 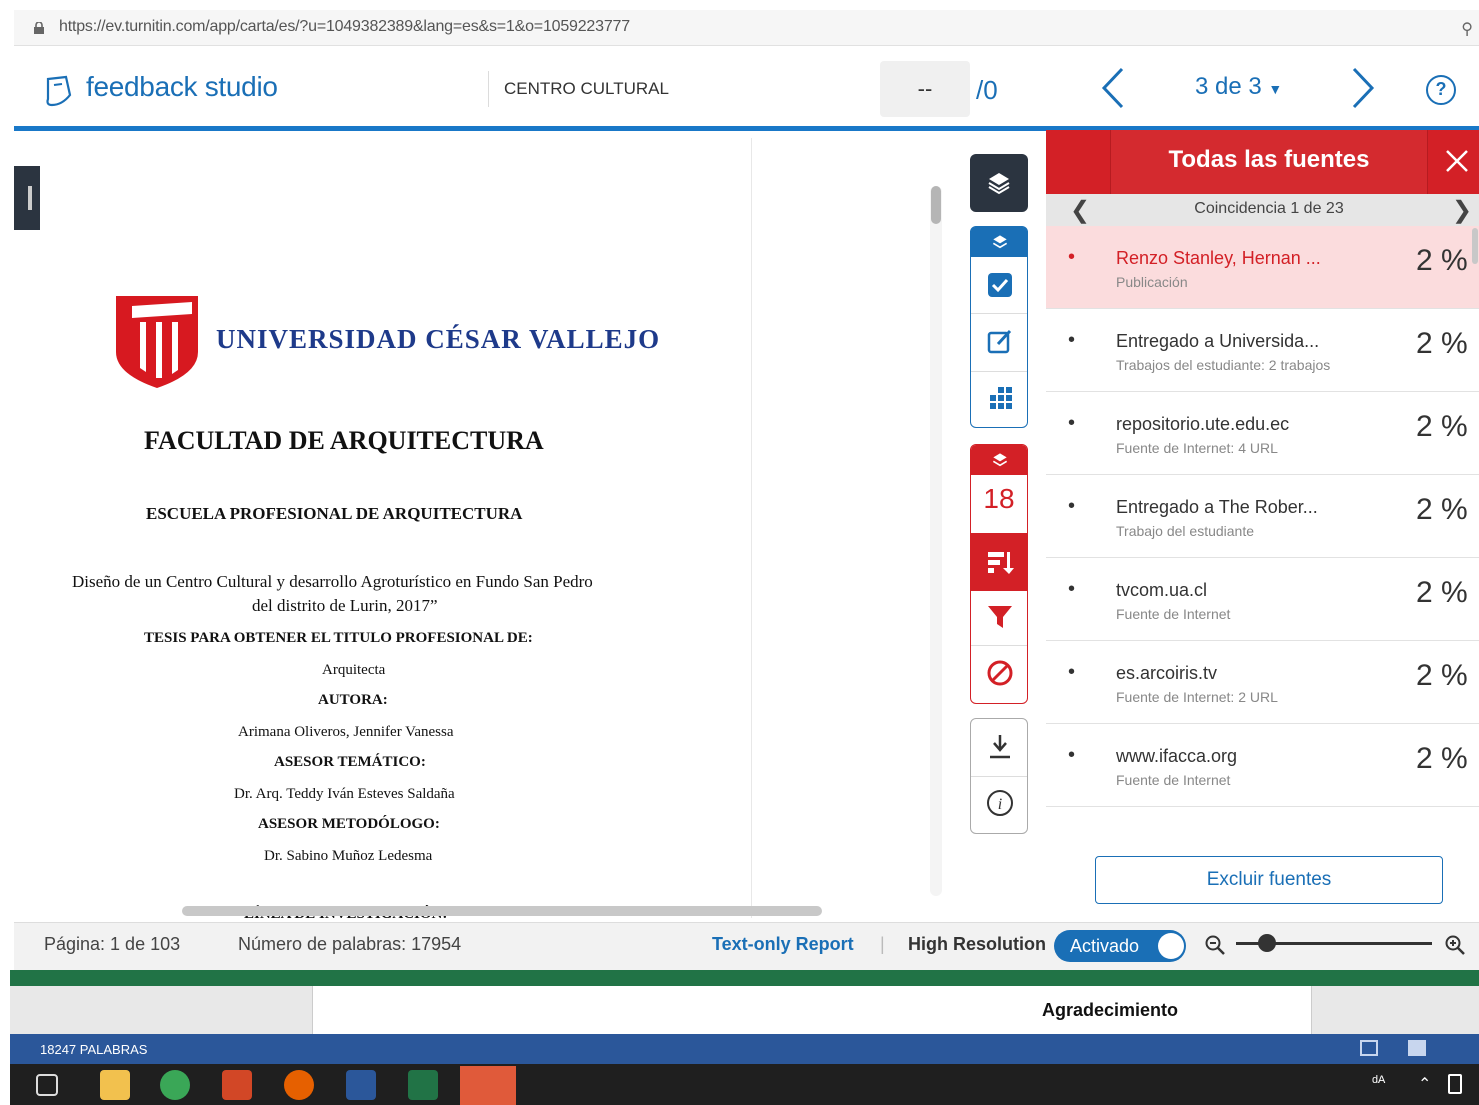 What do you see at coordinates (93, 1049) in the screenshot?
I see `word-status-word-count: 18247 PALABRAS` at bounding box center [93, 1049].